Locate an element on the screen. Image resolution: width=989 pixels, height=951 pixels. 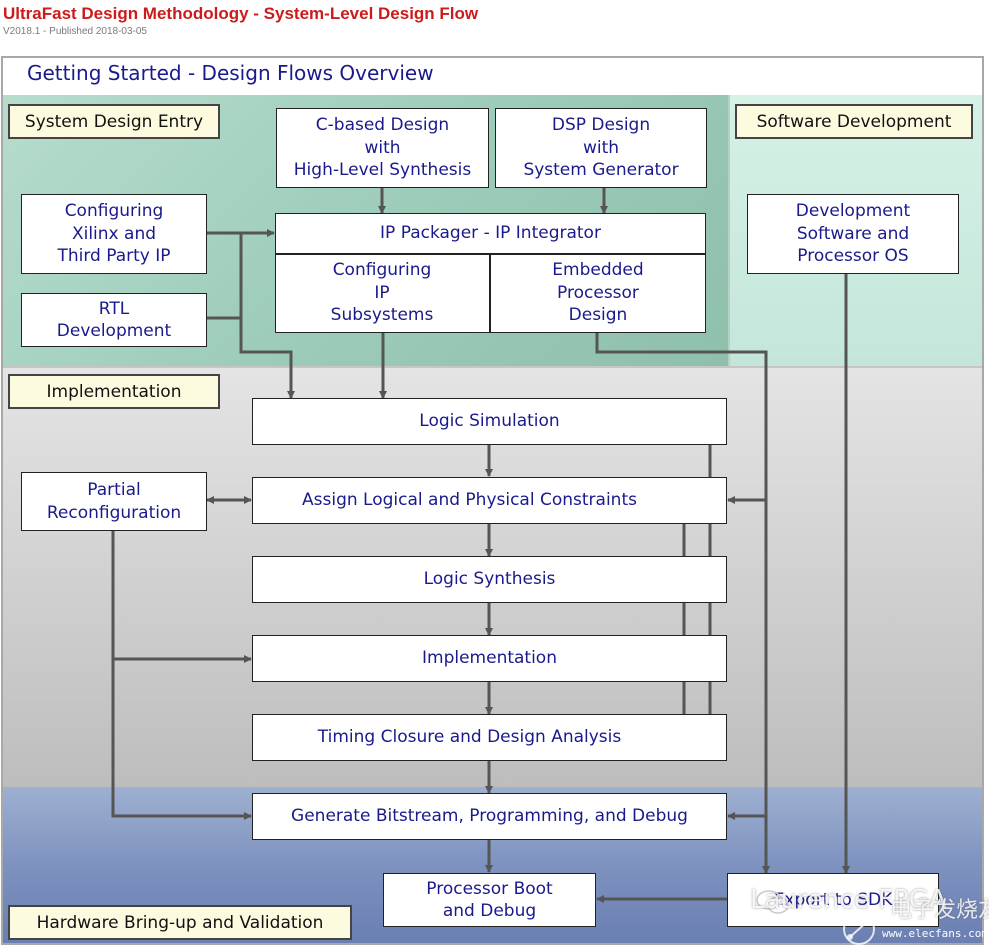
node-line: Reconfiguration is located at coordinates (114, 512).